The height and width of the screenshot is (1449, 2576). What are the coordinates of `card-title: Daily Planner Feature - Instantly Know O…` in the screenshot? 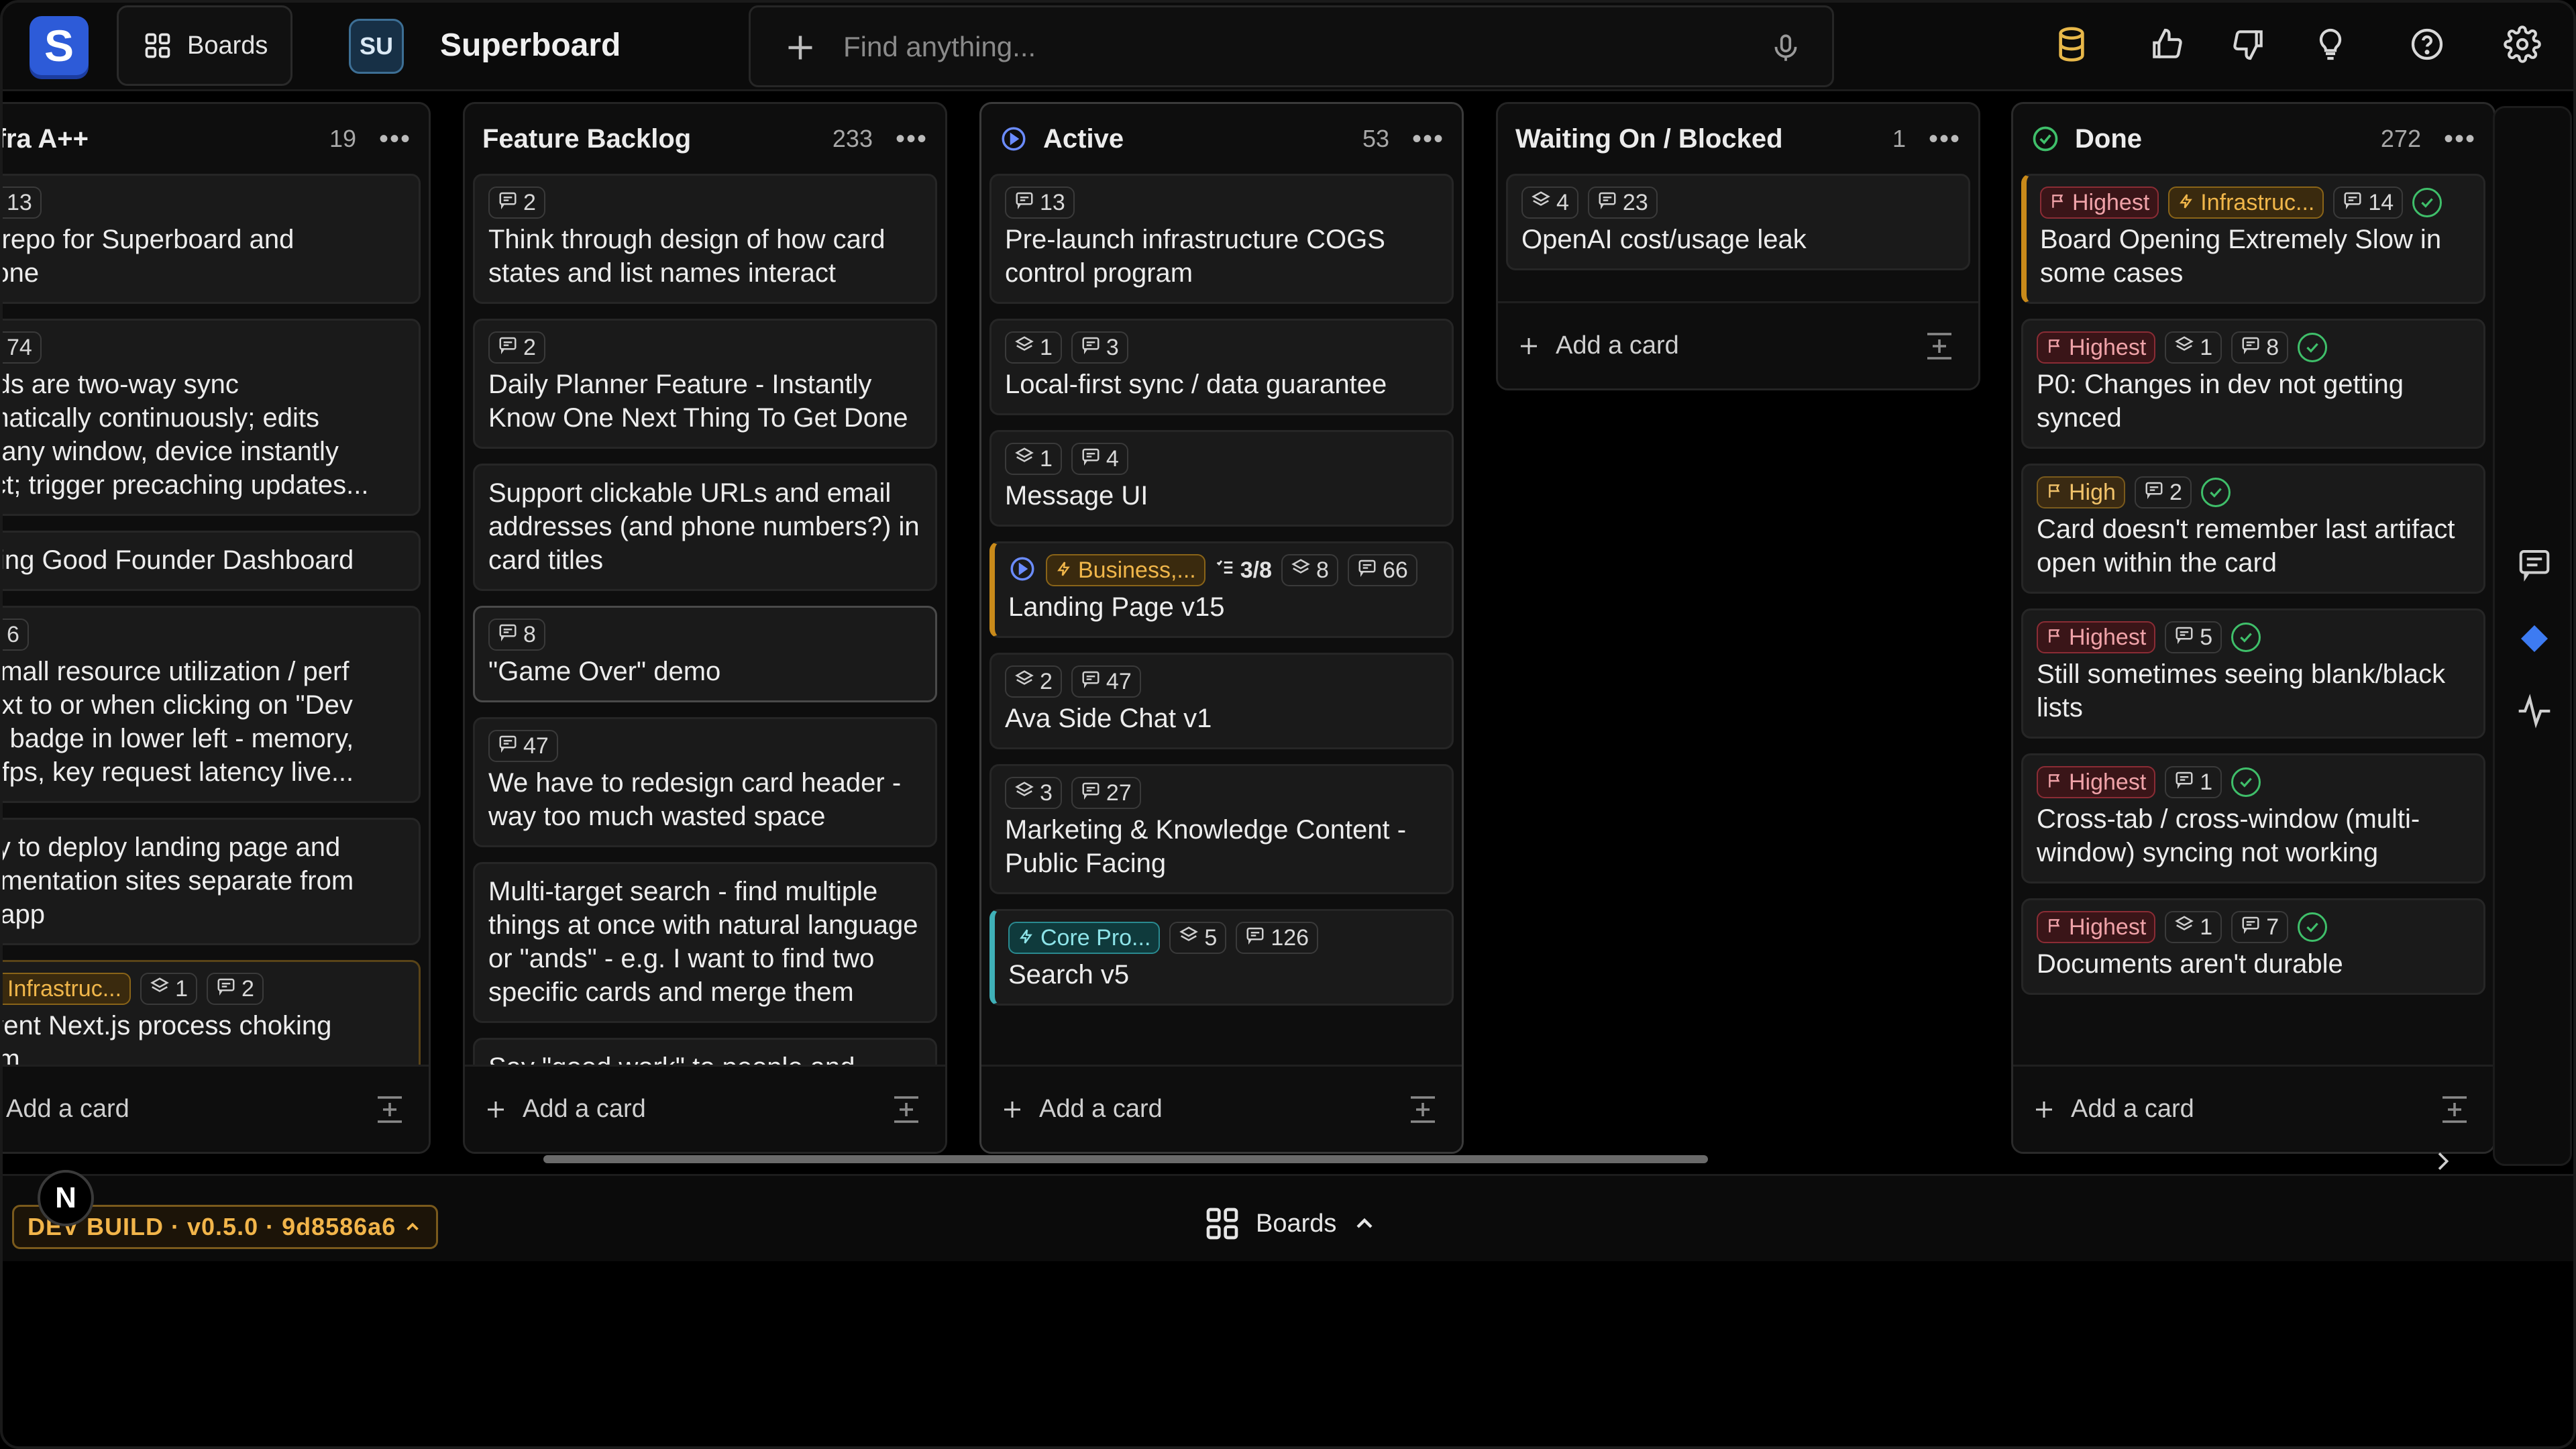 It's located at (705, 401).